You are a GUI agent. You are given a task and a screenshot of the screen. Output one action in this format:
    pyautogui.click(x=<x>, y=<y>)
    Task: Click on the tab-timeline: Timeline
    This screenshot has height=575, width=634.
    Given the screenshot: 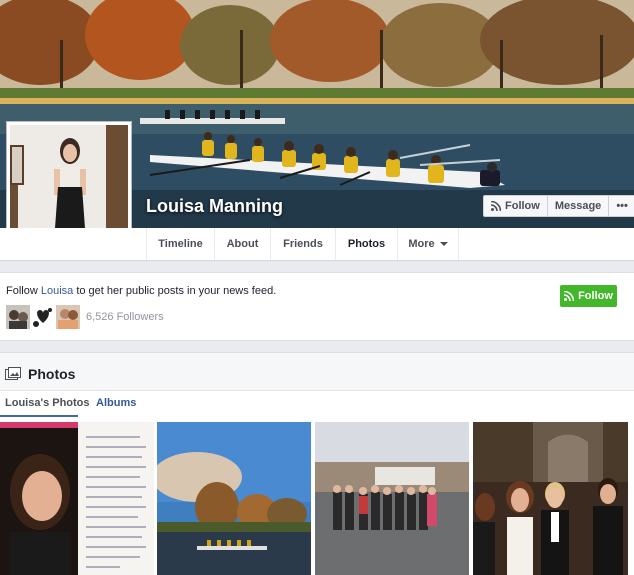 What is the action you would take?
    pyautogui.click(x=180, y=244)
    